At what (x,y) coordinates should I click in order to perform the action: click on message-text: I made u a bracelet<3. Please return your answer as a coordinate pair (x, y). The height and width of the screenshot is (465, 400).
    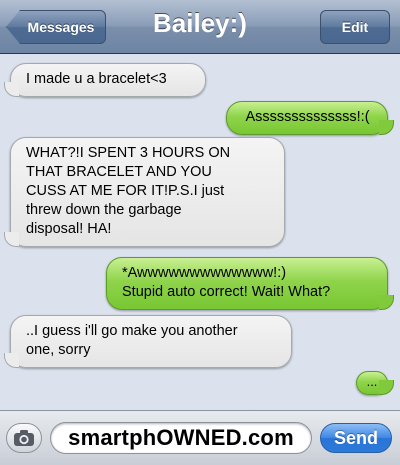
    Looking at the image, I should click on (96, 79).